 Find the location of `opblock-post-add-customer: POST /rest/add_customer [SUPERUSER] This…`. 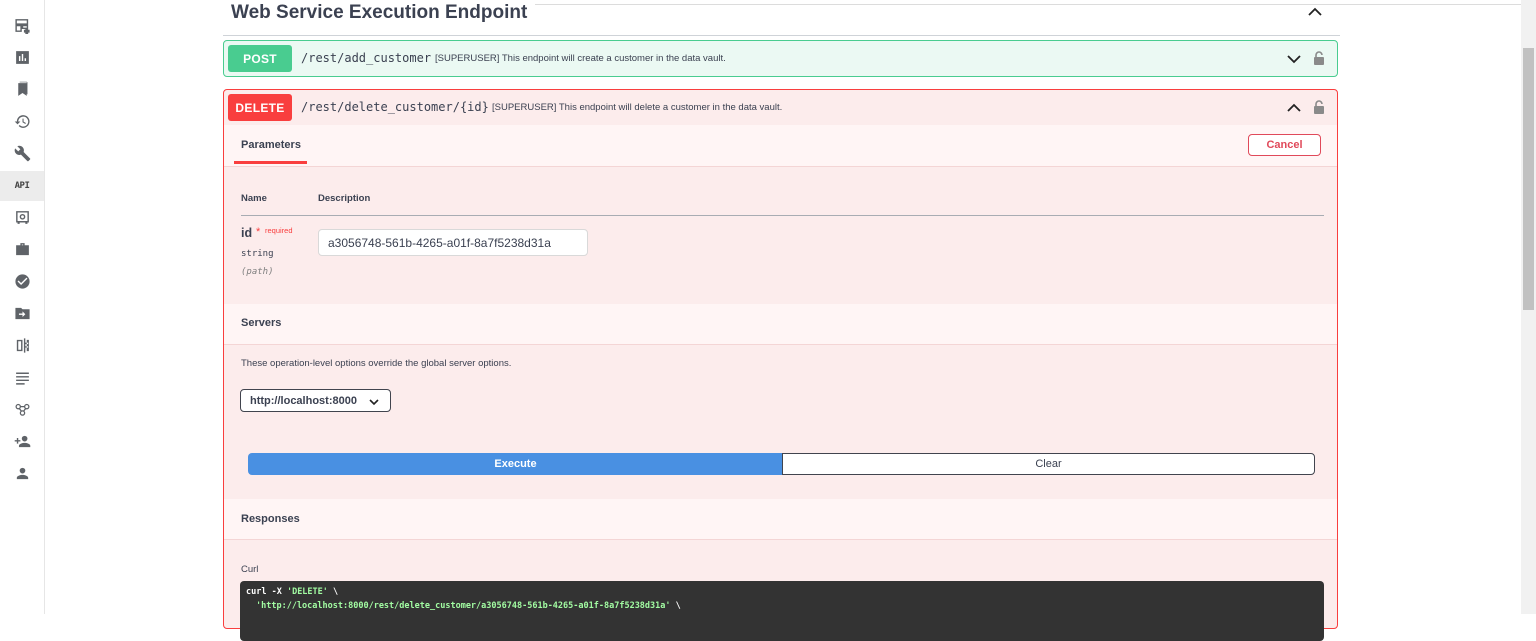

opblock-post-add-customer: POST /rest/add_customer [SUPERUSER] This… is located at coordinates (780, 58).